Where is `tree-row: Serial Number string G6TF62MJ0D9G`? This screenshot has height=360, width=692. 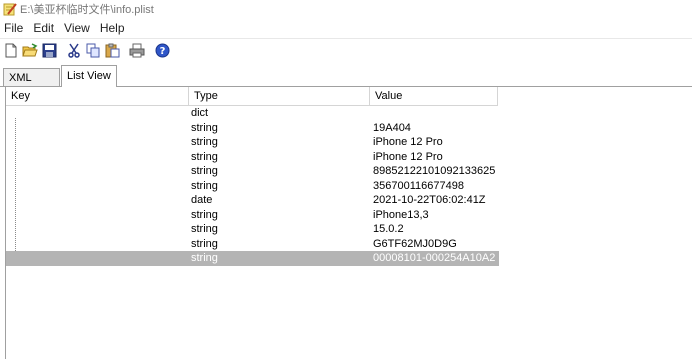
tree-row: Serial Number string G6TF62MJ0D9G is located at coordinates (252, 244).